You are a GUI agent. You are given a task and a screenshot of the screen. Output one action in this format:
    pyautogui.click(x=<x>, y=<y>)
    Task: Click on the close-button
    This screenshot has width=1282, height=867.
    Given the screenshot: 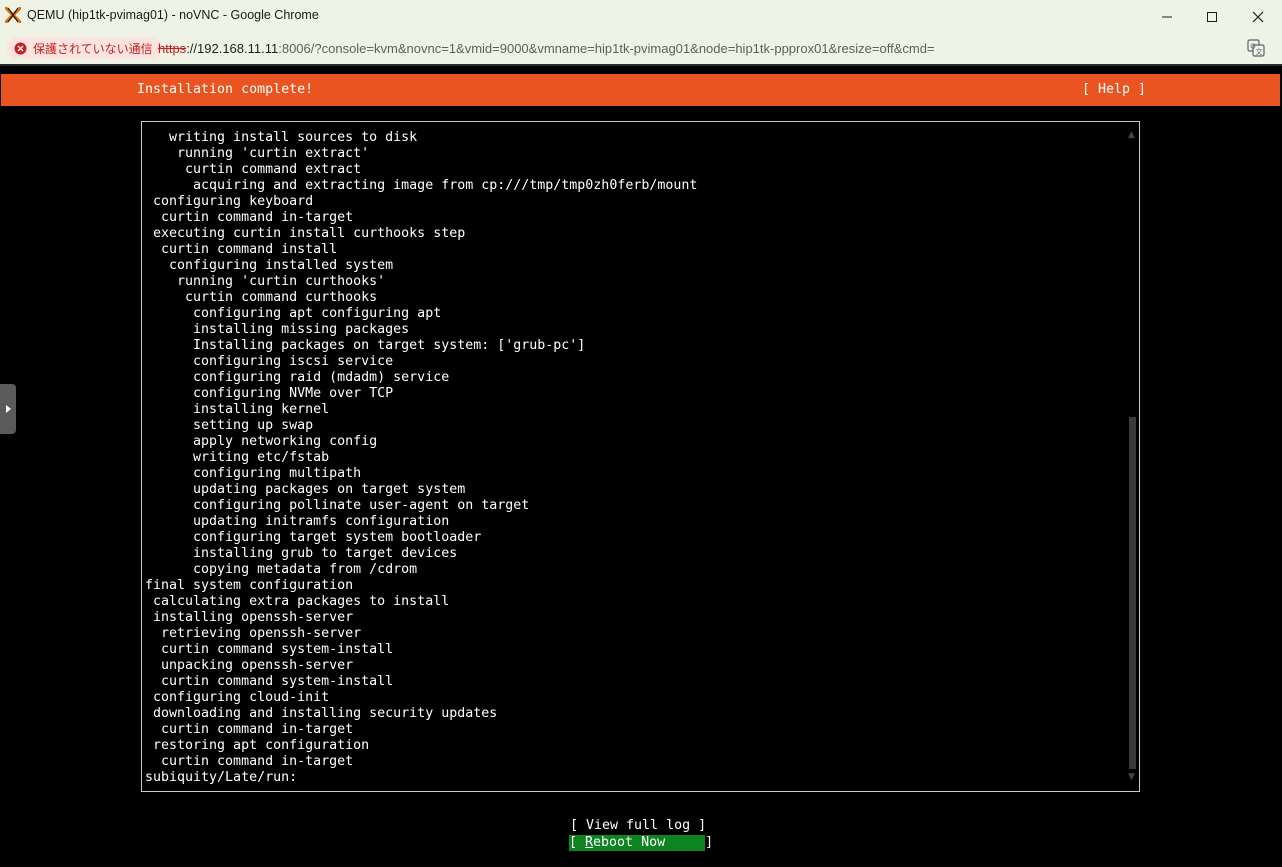 What is the action you would take?
    pyautogui.click(x=1258, y=16)
    